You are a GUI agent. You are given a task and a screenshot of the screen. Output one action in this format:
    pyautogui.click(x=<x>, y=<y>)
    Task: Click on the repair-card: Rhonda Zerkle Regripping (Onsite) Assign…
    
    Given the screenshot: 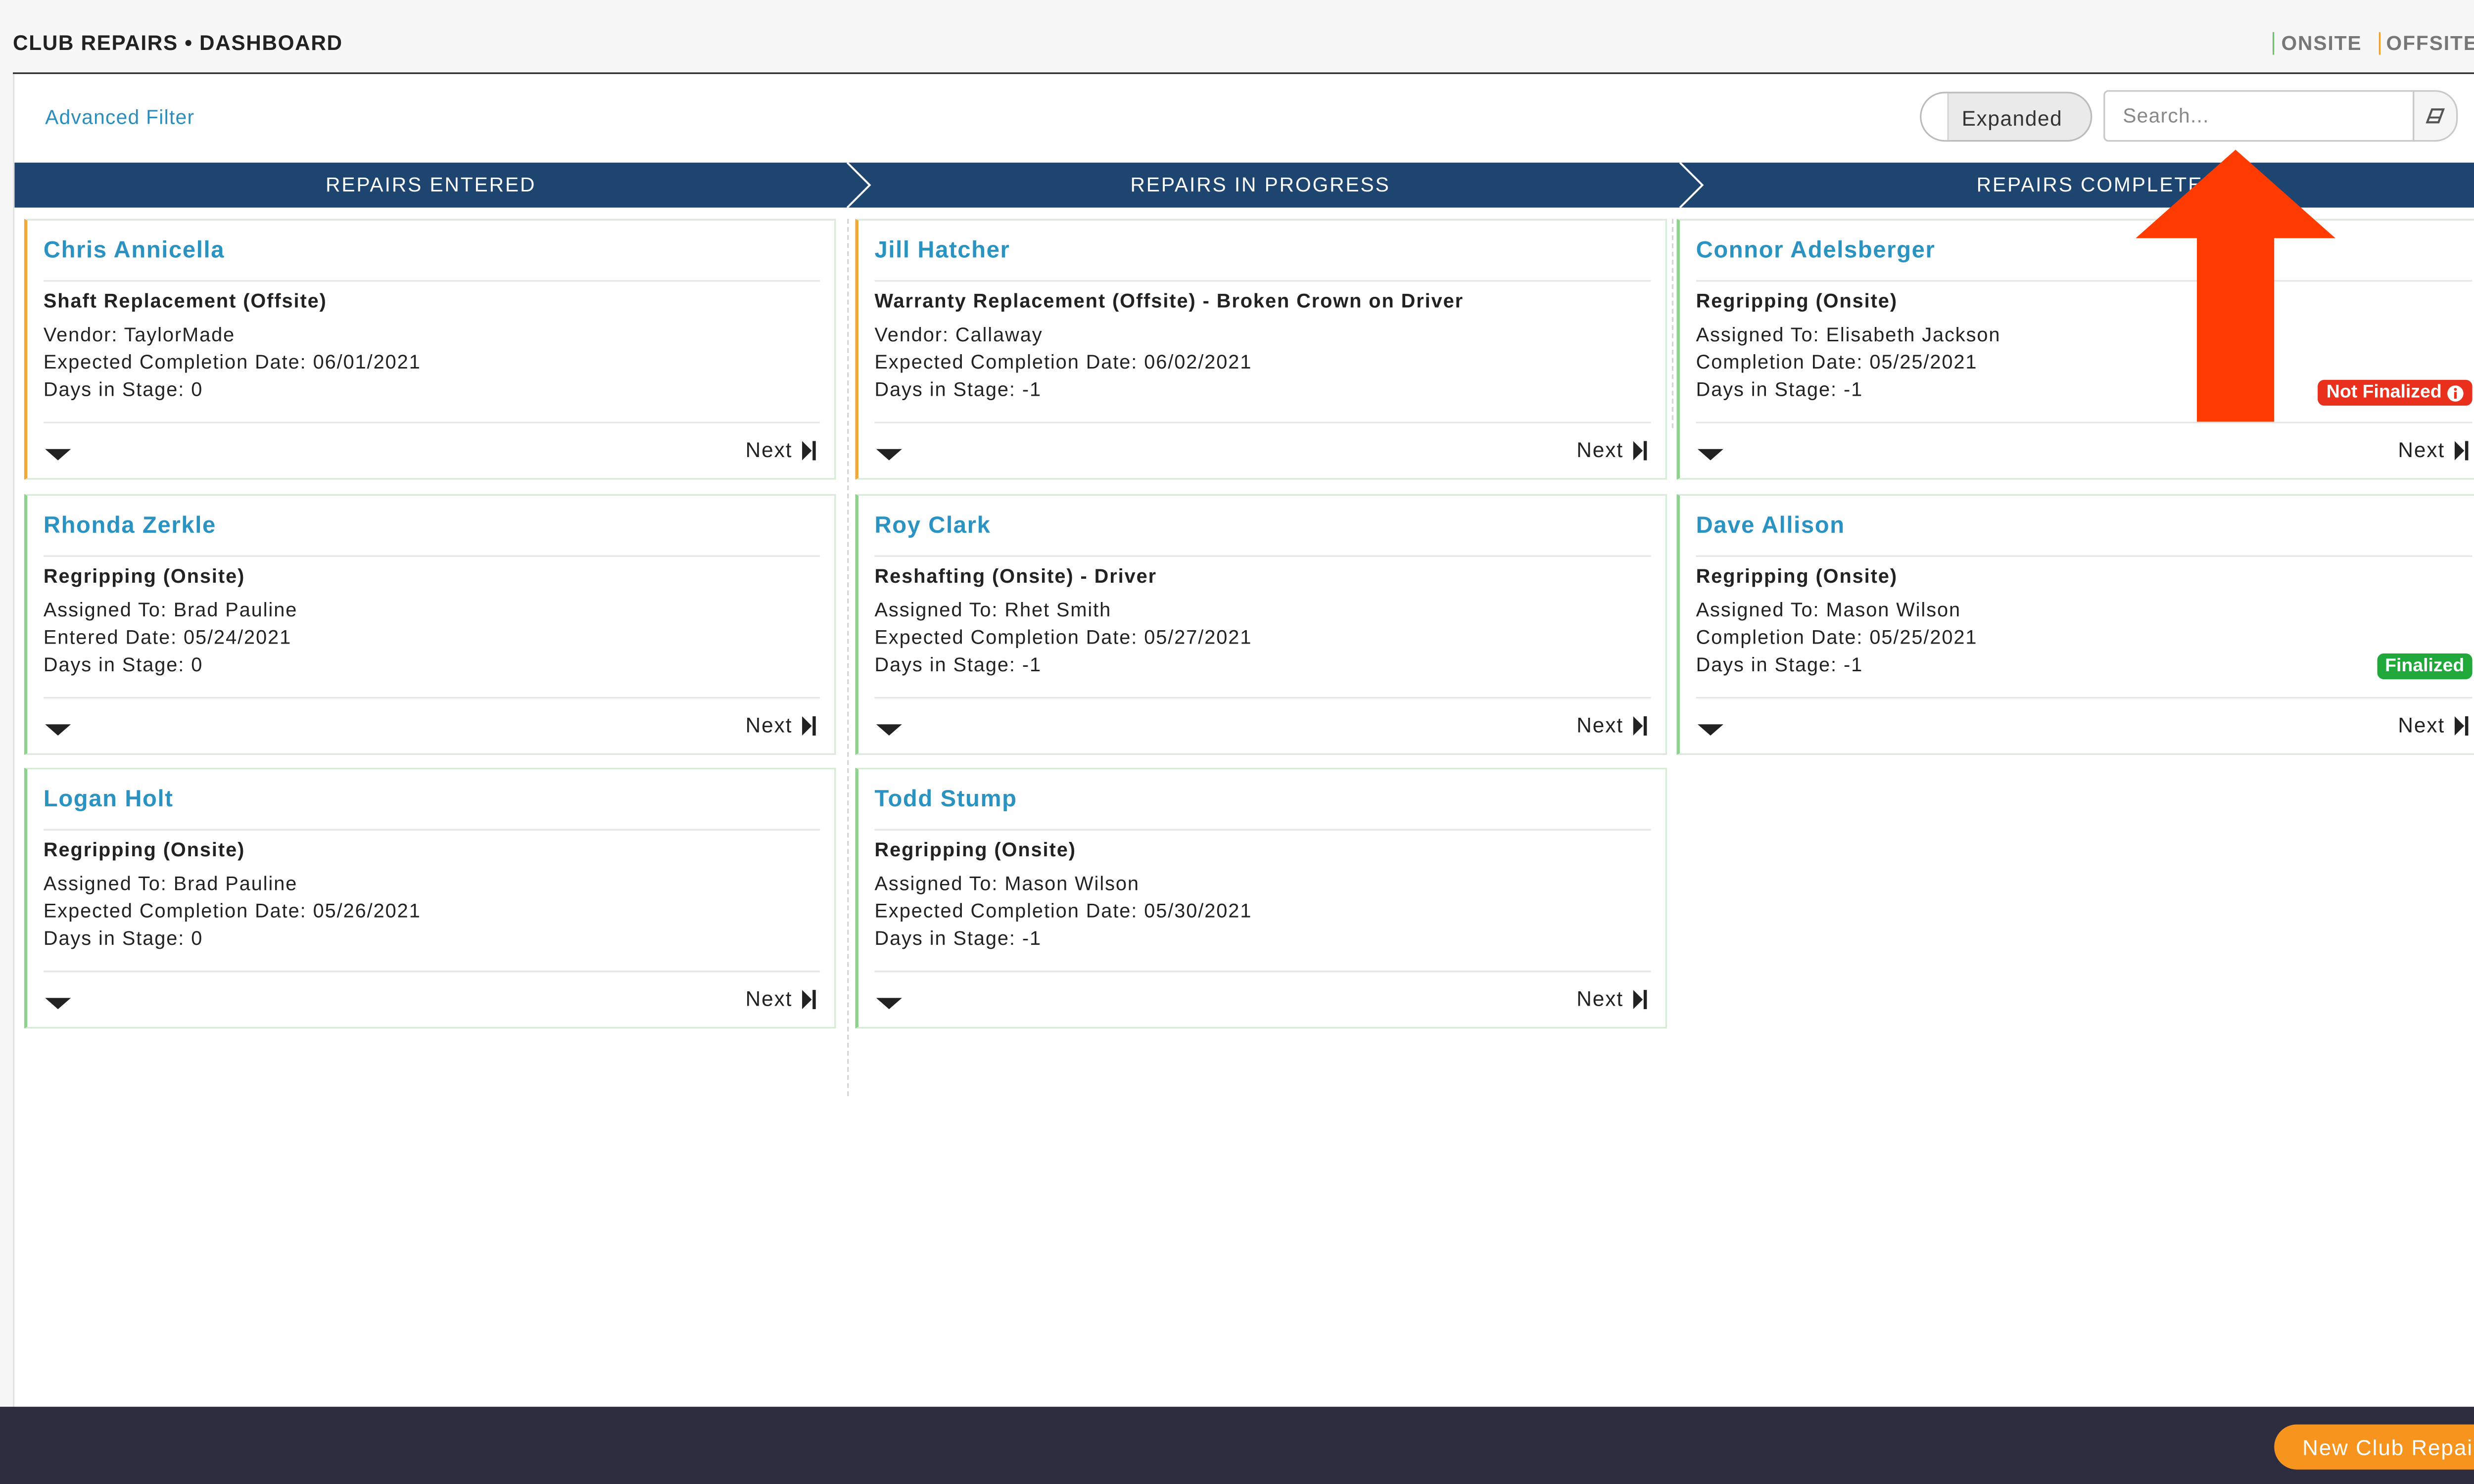 What is the action you would take?
    pyautogui.click(x=430, y=624)
    